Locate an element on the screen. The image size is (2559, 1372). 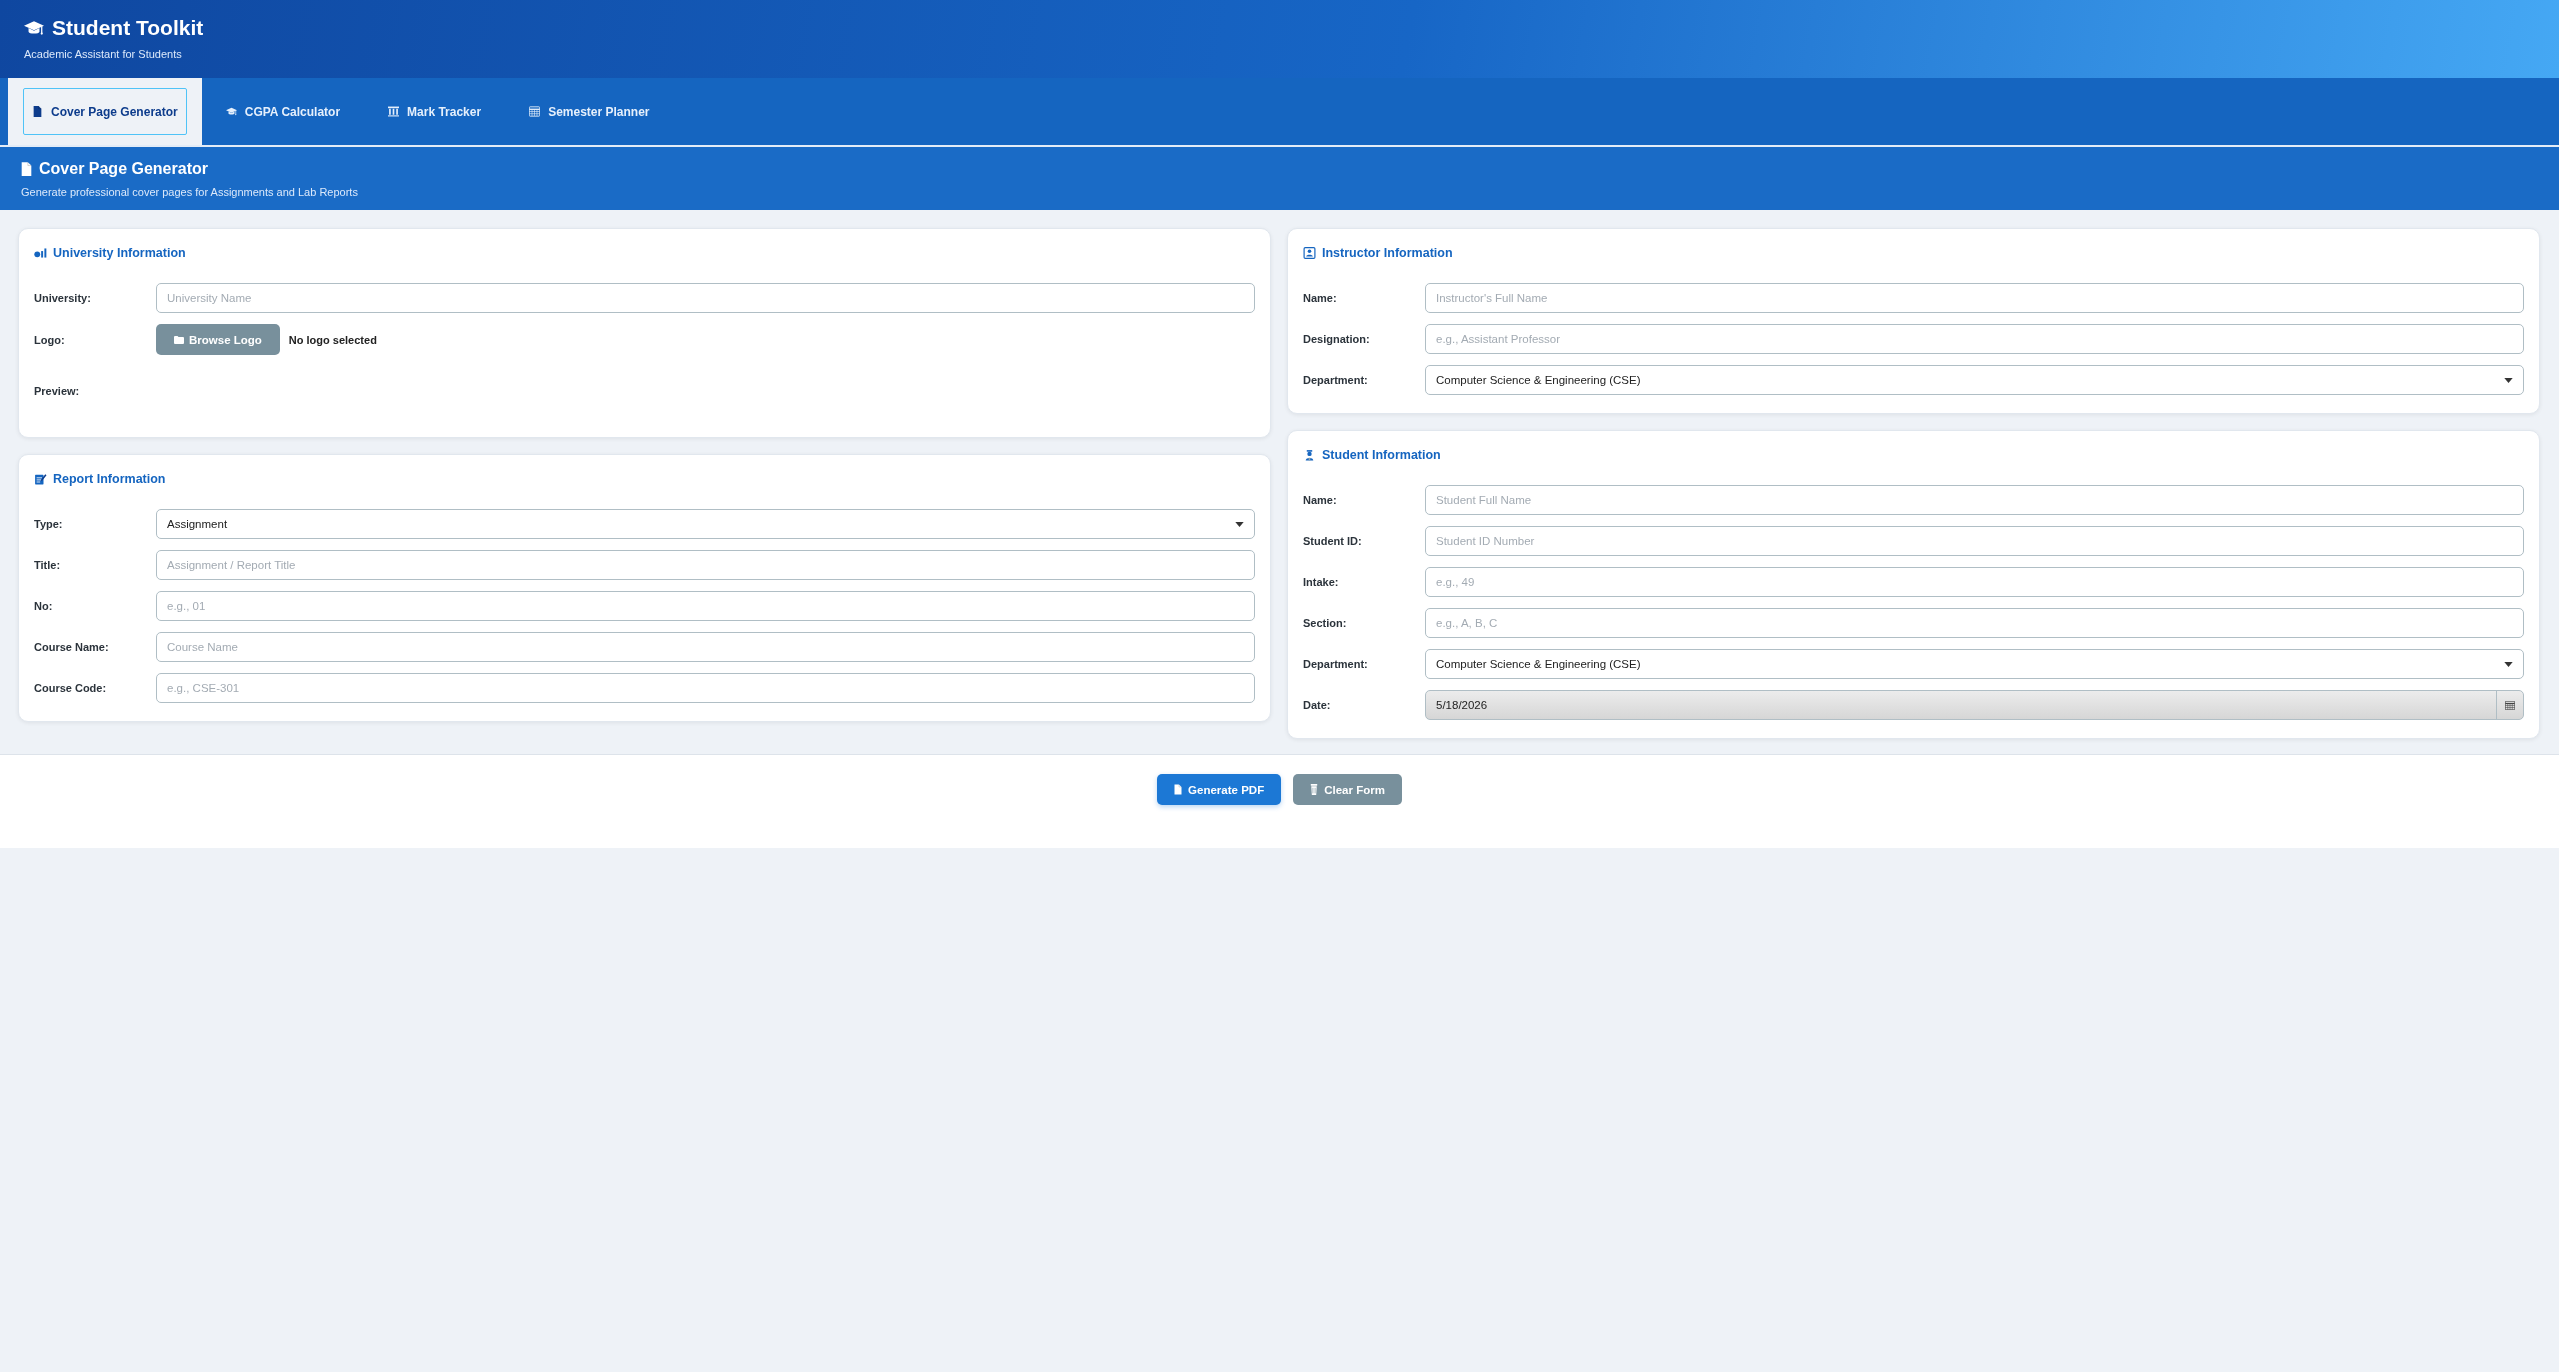
field-label: Logo: is located at coordinates (50, 339).